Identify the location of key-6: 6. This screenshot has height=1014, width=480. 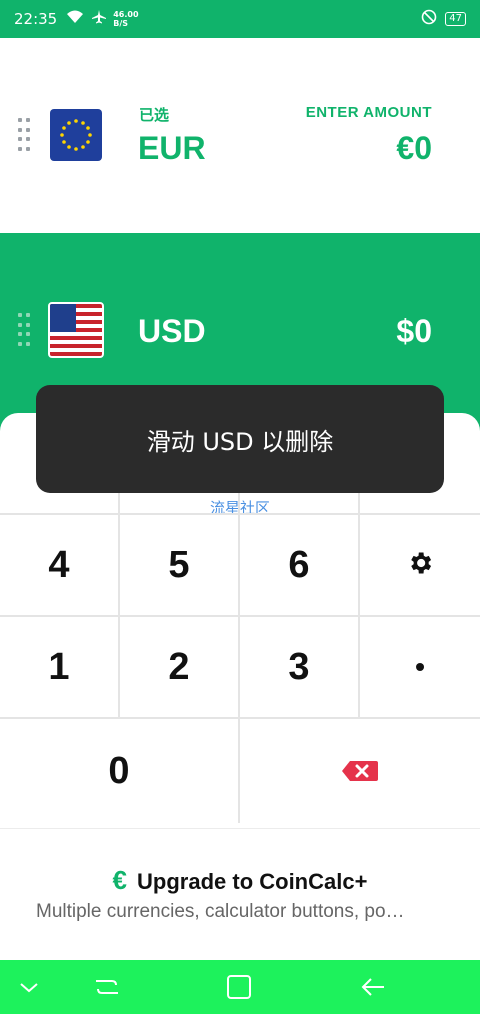
(299, 565).